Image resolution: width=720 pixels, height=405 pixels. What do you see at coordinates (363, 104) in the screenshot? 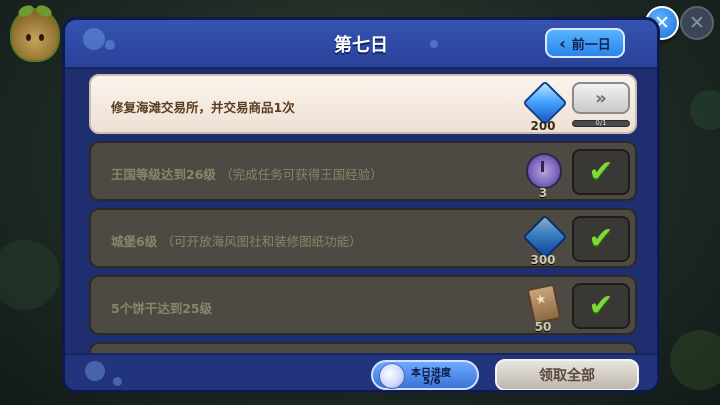
I see `quest-row: 修复海滩交易所，并交易商品1次 200 » 0/1` at bounding box center [363, 104].